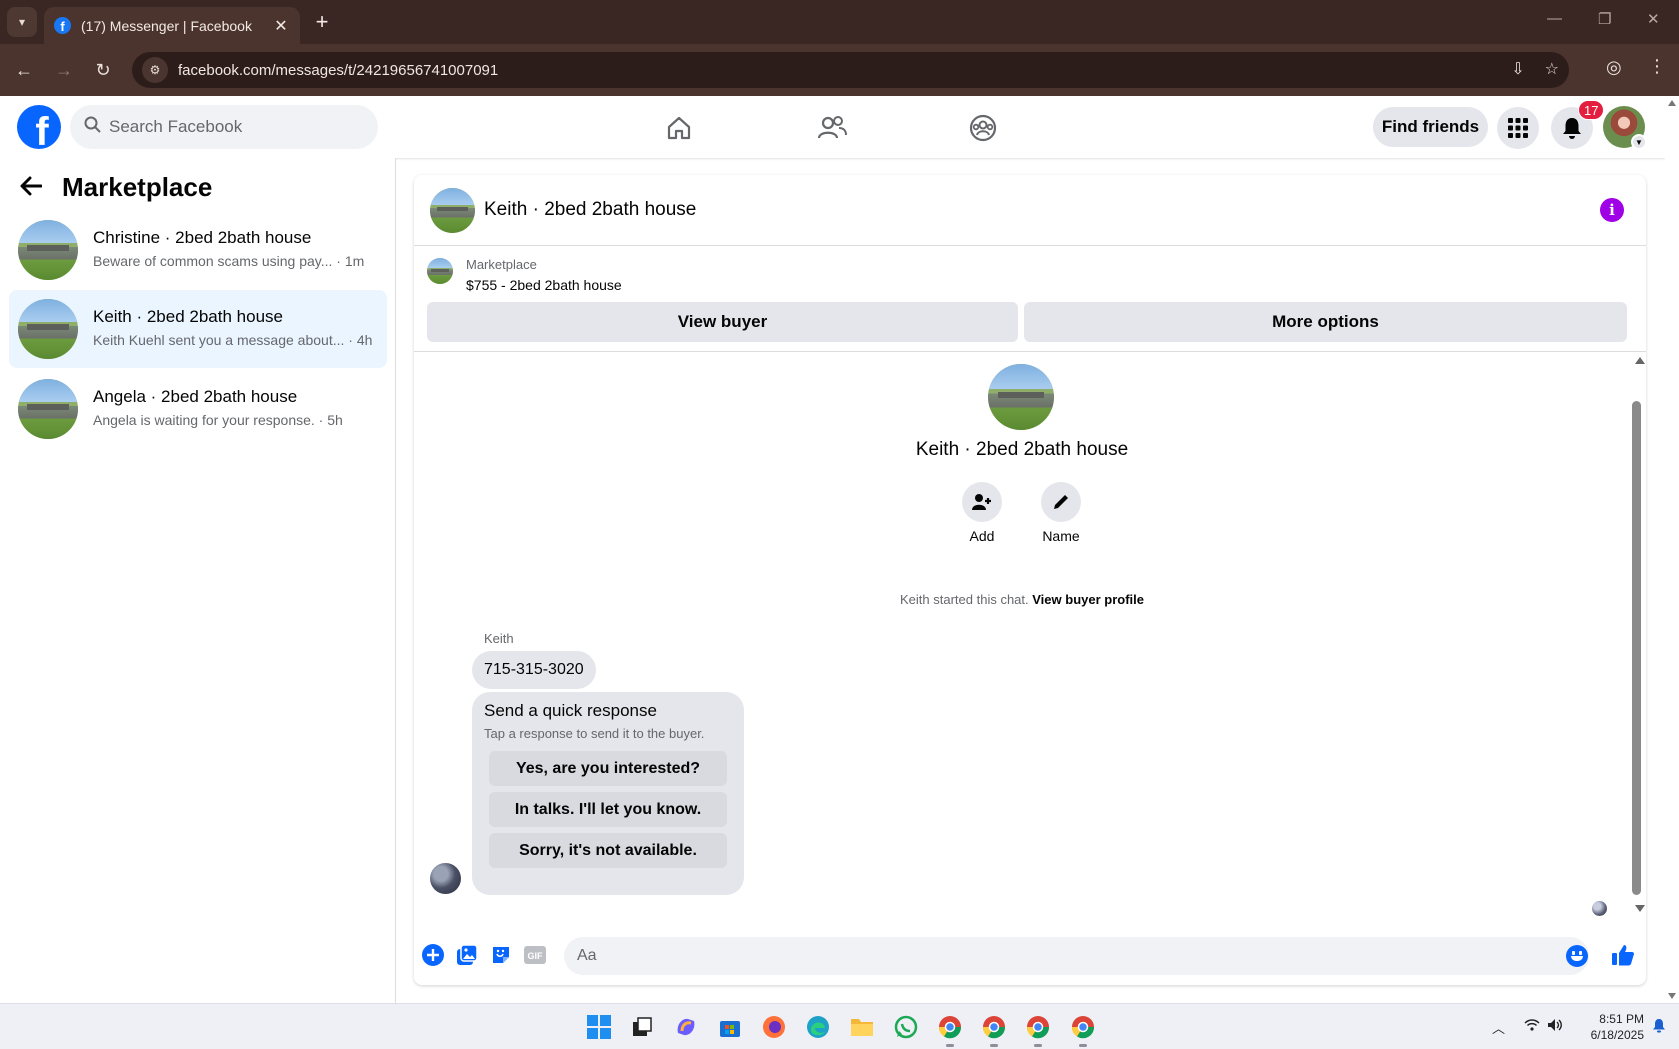 The height and width of the screenshot is (1049, 1679). Describe the element at coordinates (642, 1027) in the screenshot. I see `task-view-icon` at that location.